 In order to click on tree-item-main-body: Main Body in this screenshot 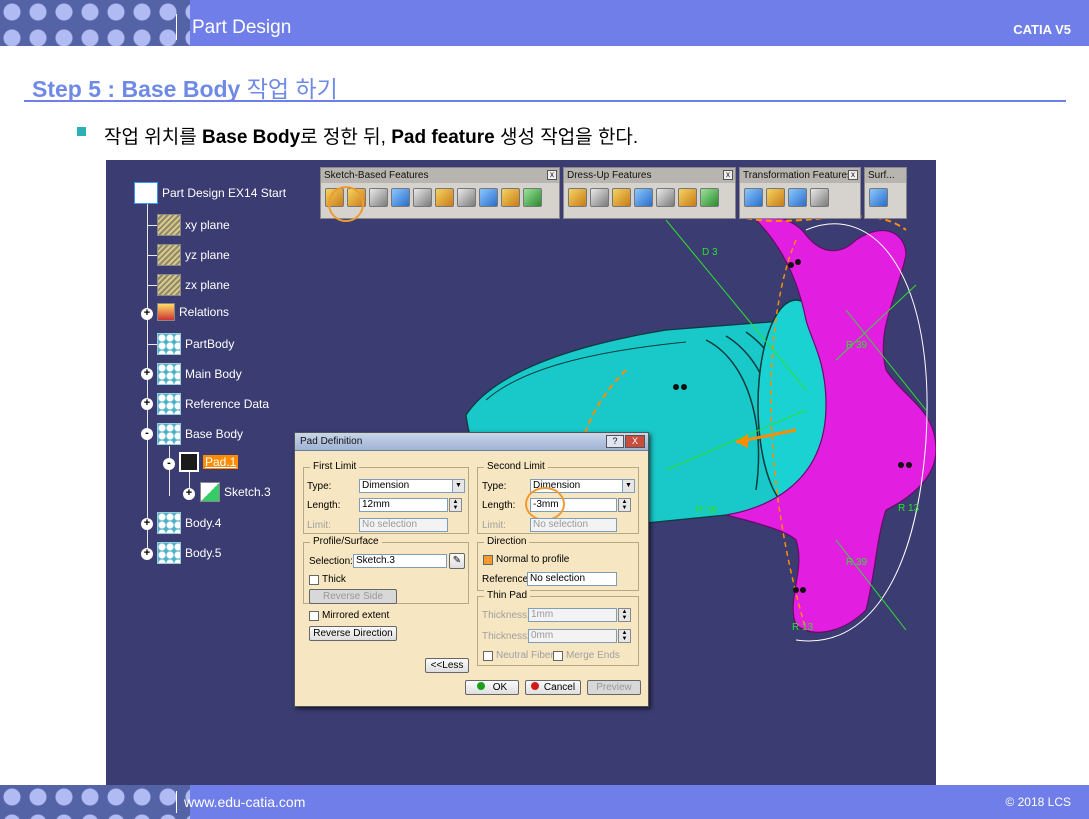, I will do `click(199, 374)`.